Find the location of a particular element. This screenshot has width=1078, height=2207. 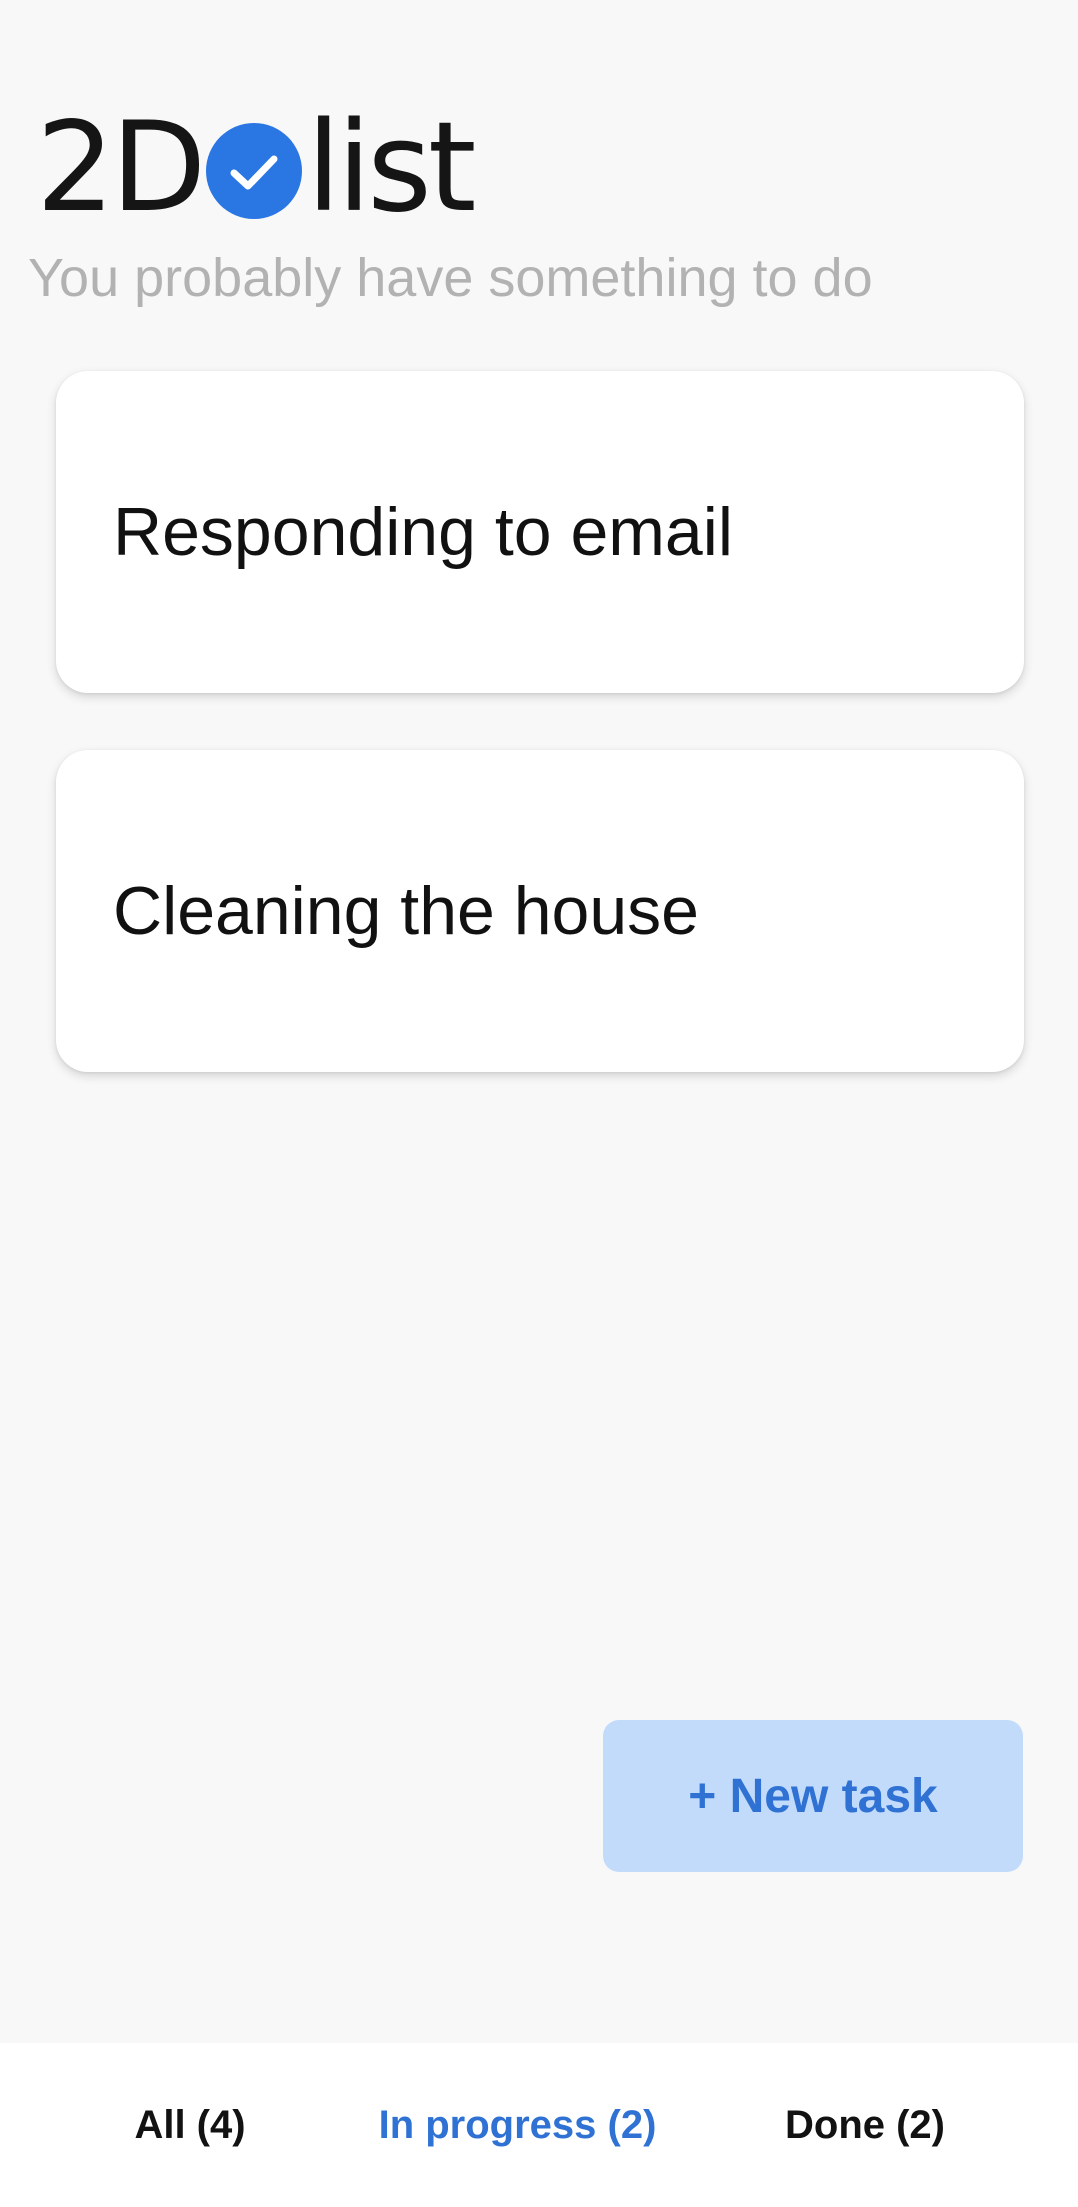

check-icon is located at coordinates (254, 171).